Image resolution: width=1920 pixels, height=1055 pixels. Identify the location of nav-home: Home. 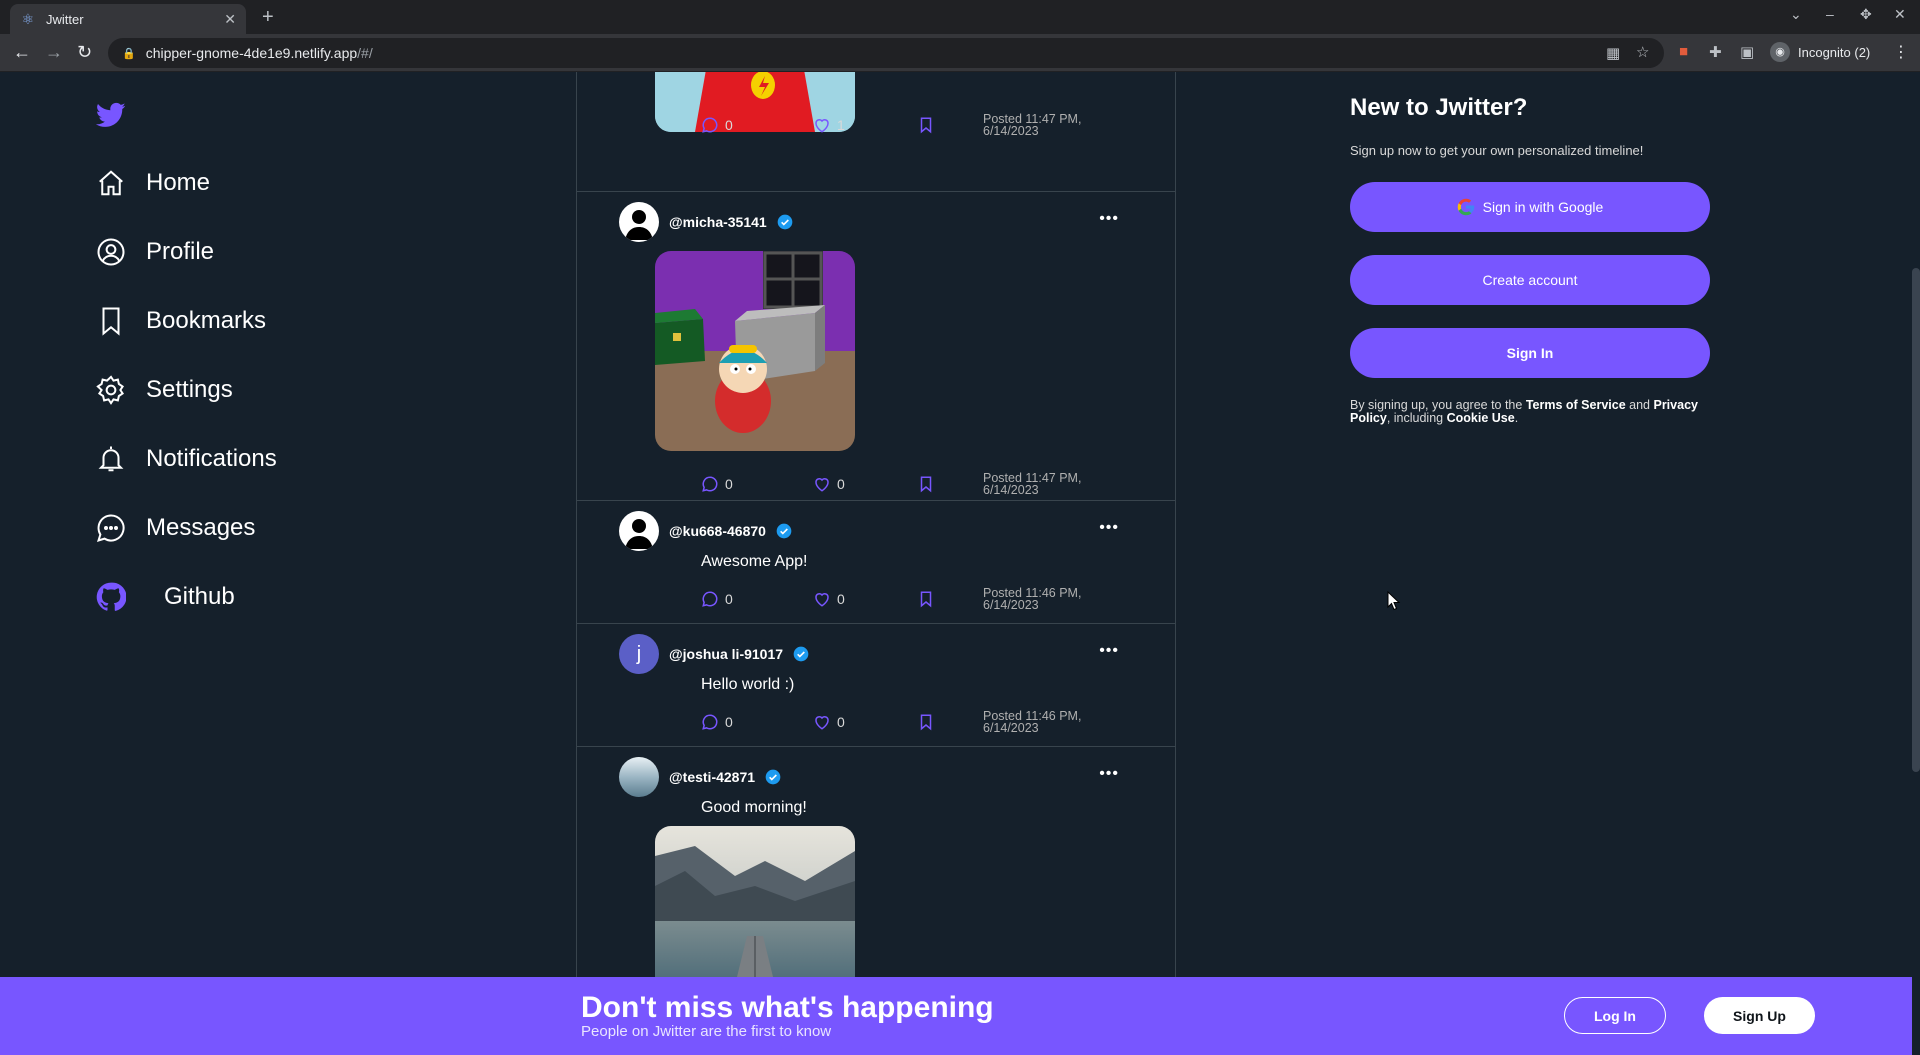
(153, 183).